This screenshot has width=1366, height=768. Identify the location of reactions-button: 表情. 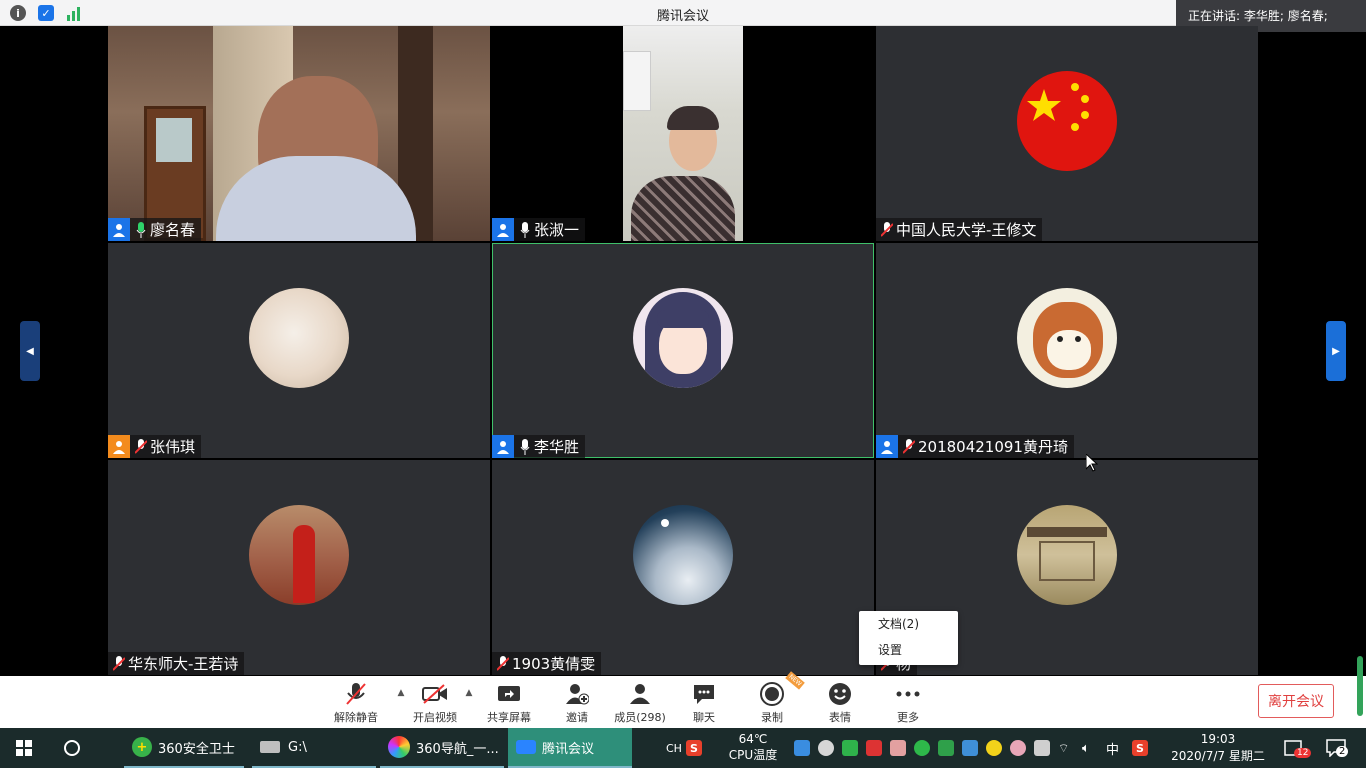
(840, 704).